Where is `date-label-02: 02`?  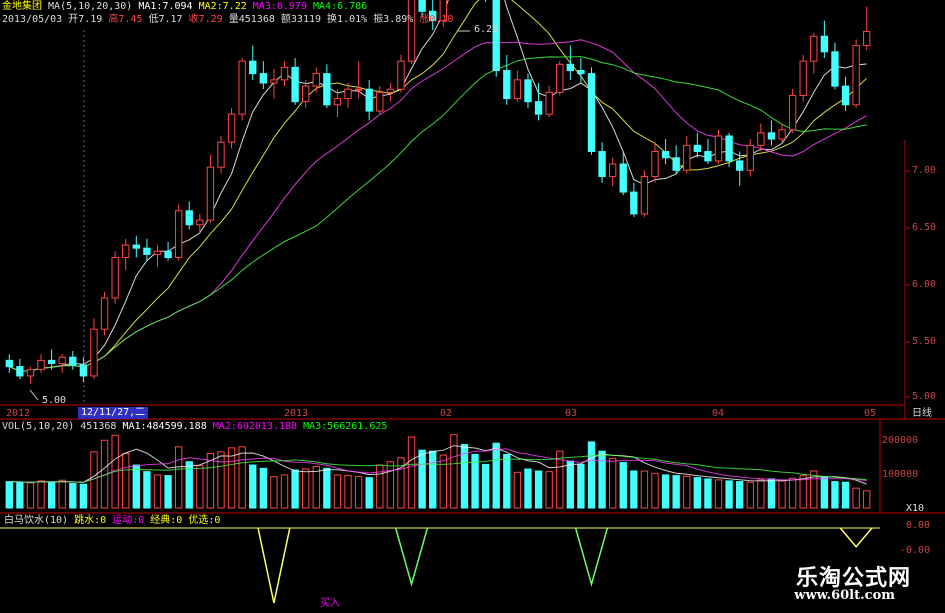
date-label-02: 02 is located at coordinates (446, 413).